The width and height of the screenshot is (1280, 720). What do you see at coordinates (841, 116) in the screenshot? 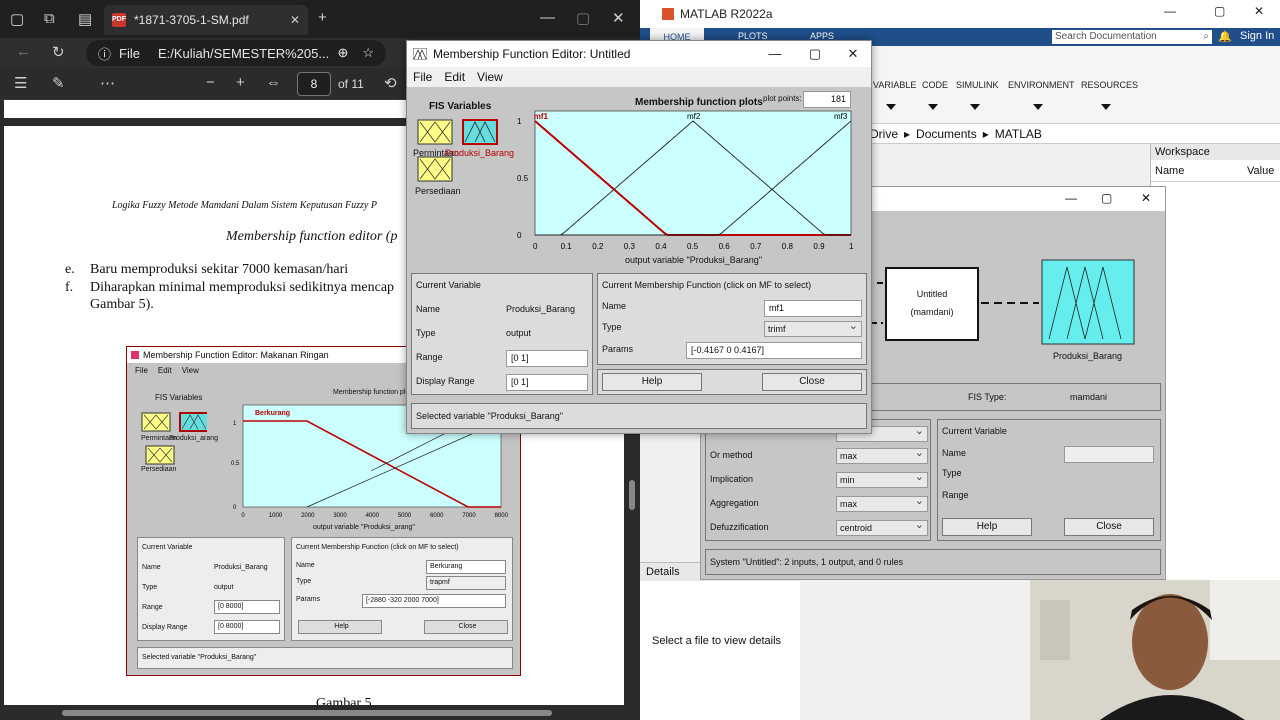
I see `mf-name-label-3: mf3` at bounding box center [841, 116].